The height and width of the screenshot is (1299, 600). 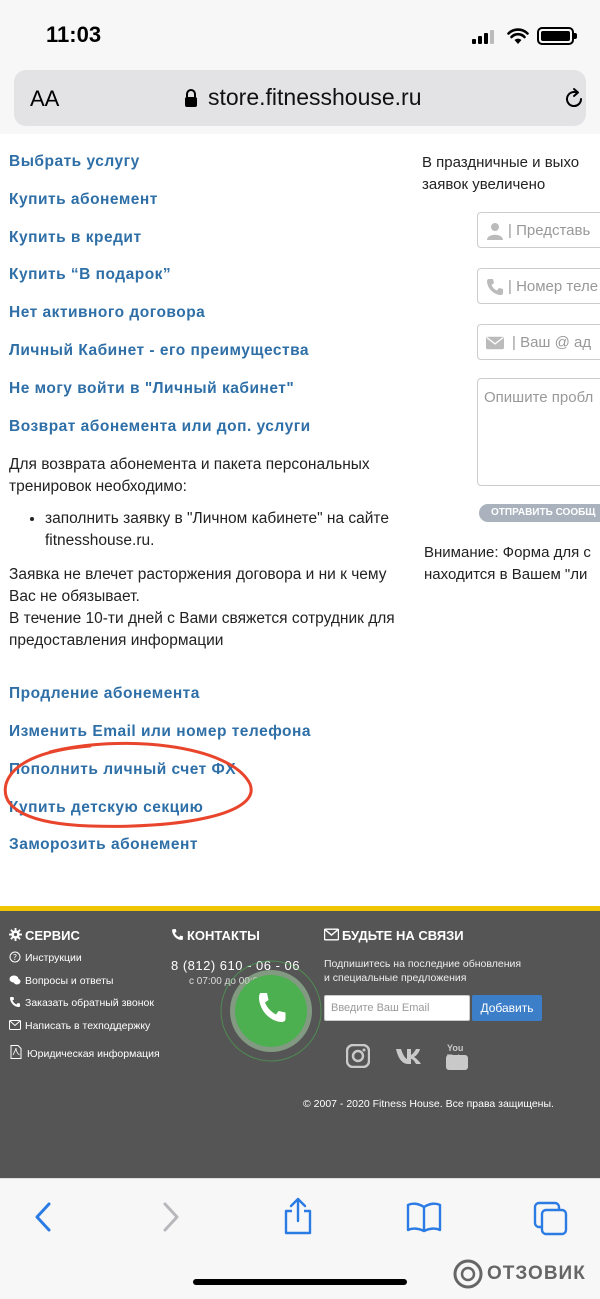 I want to click on link-kids-section: Купить детскую секцию, so click(x=106, y=808).